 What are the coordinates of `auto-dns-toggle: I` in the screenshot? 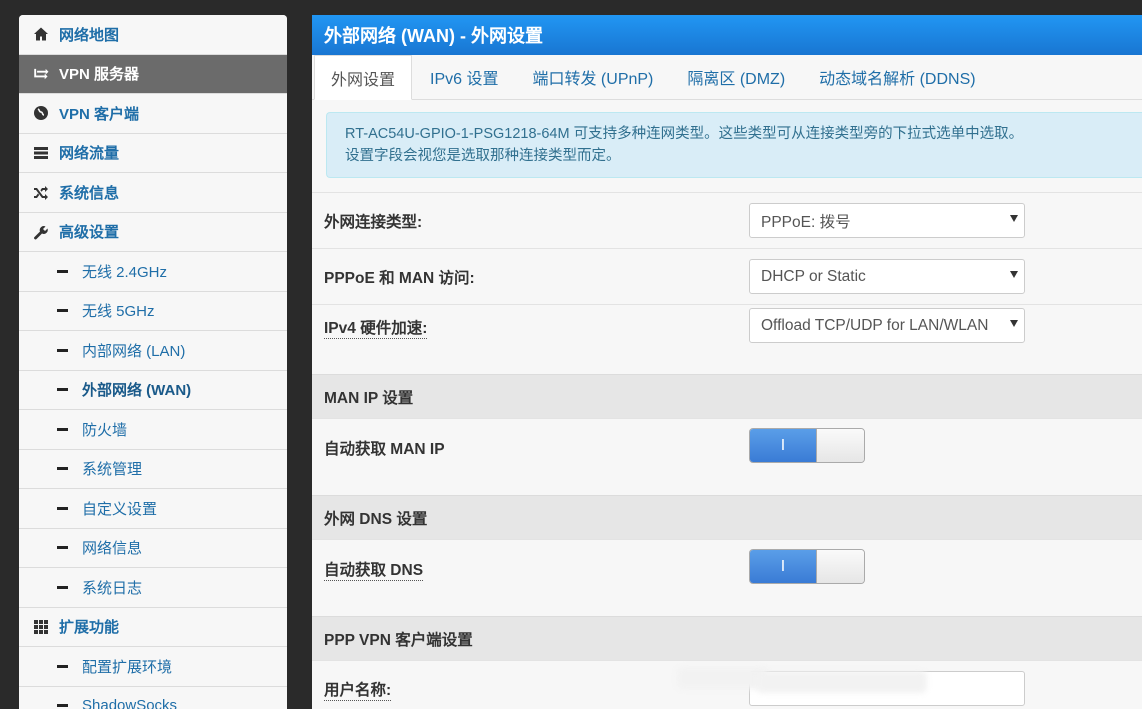 It's located at (807, 566).